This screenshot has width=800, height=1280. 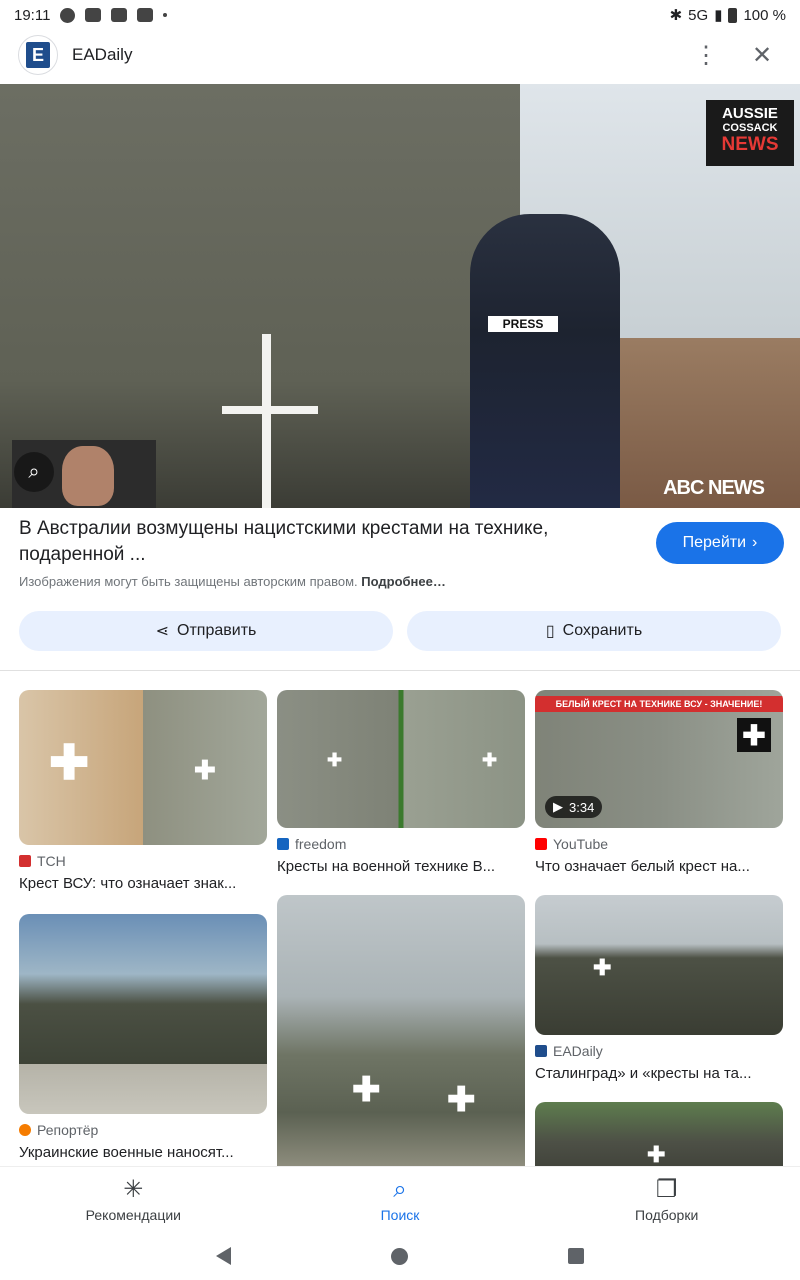 What do you see at coordinates (698, 15) in the screenshot?
I see `network-label: 5G` at bounding box center [698, 15].